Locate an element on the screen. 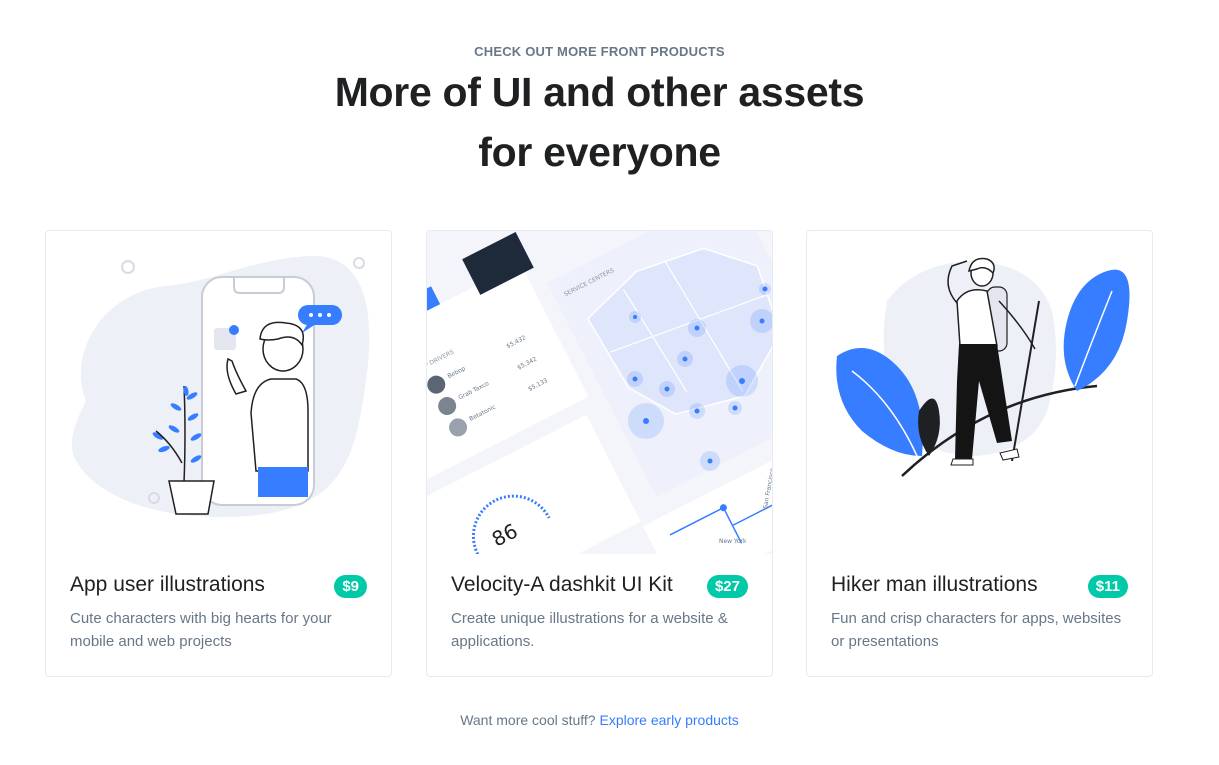 The width and height of the screenshot is (1219, 765). card-title: Hiker man illustrations is located at coordinates (934, 585).